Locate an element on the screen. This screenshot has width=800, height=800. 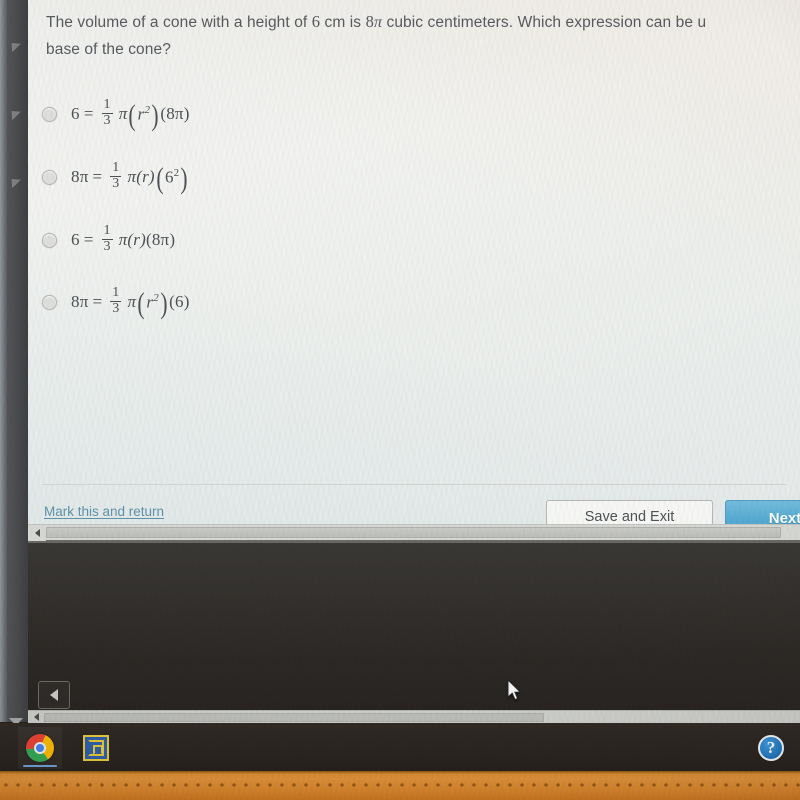
expr-d-group-1: (r2) is located at coordinates (152, 303).